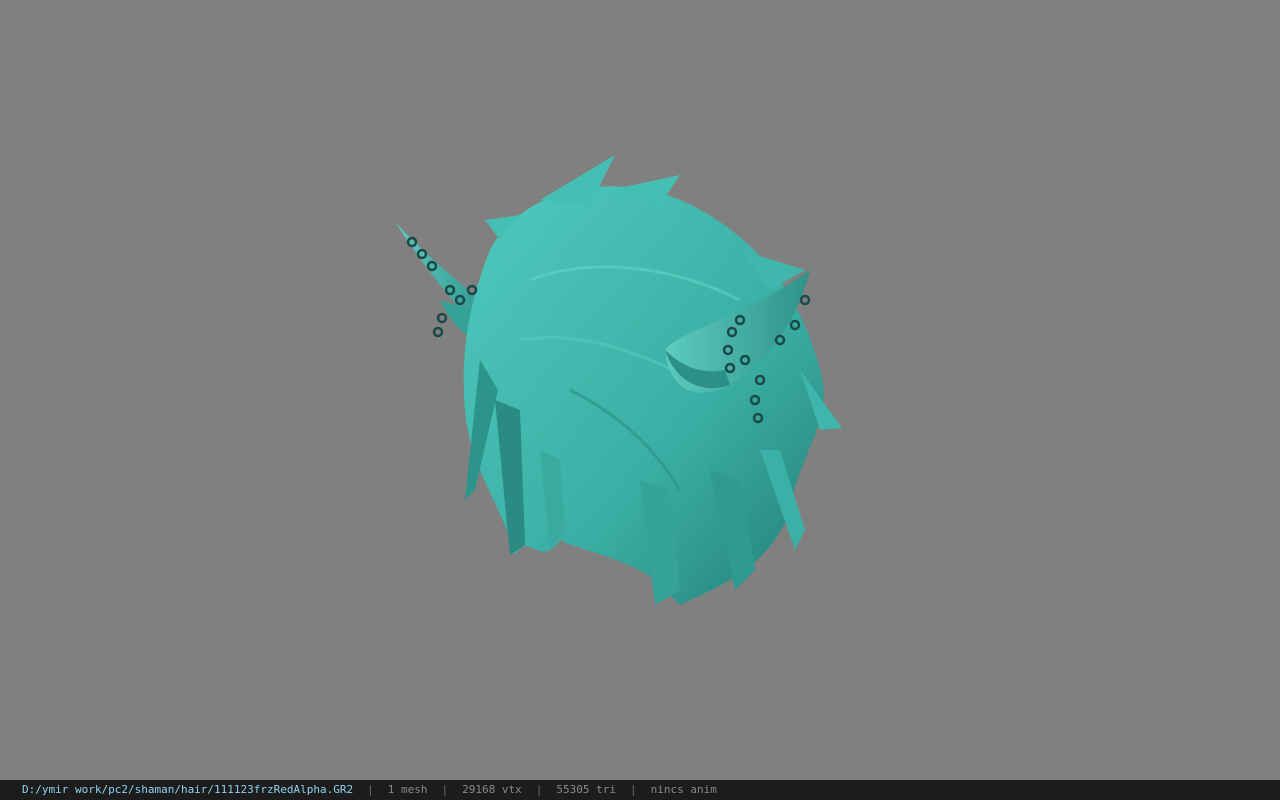  What do you see at coordinates (586, 789) in the screenshot?
I see `triangle-count: 55305 tri` at bounding box center [586, 789].